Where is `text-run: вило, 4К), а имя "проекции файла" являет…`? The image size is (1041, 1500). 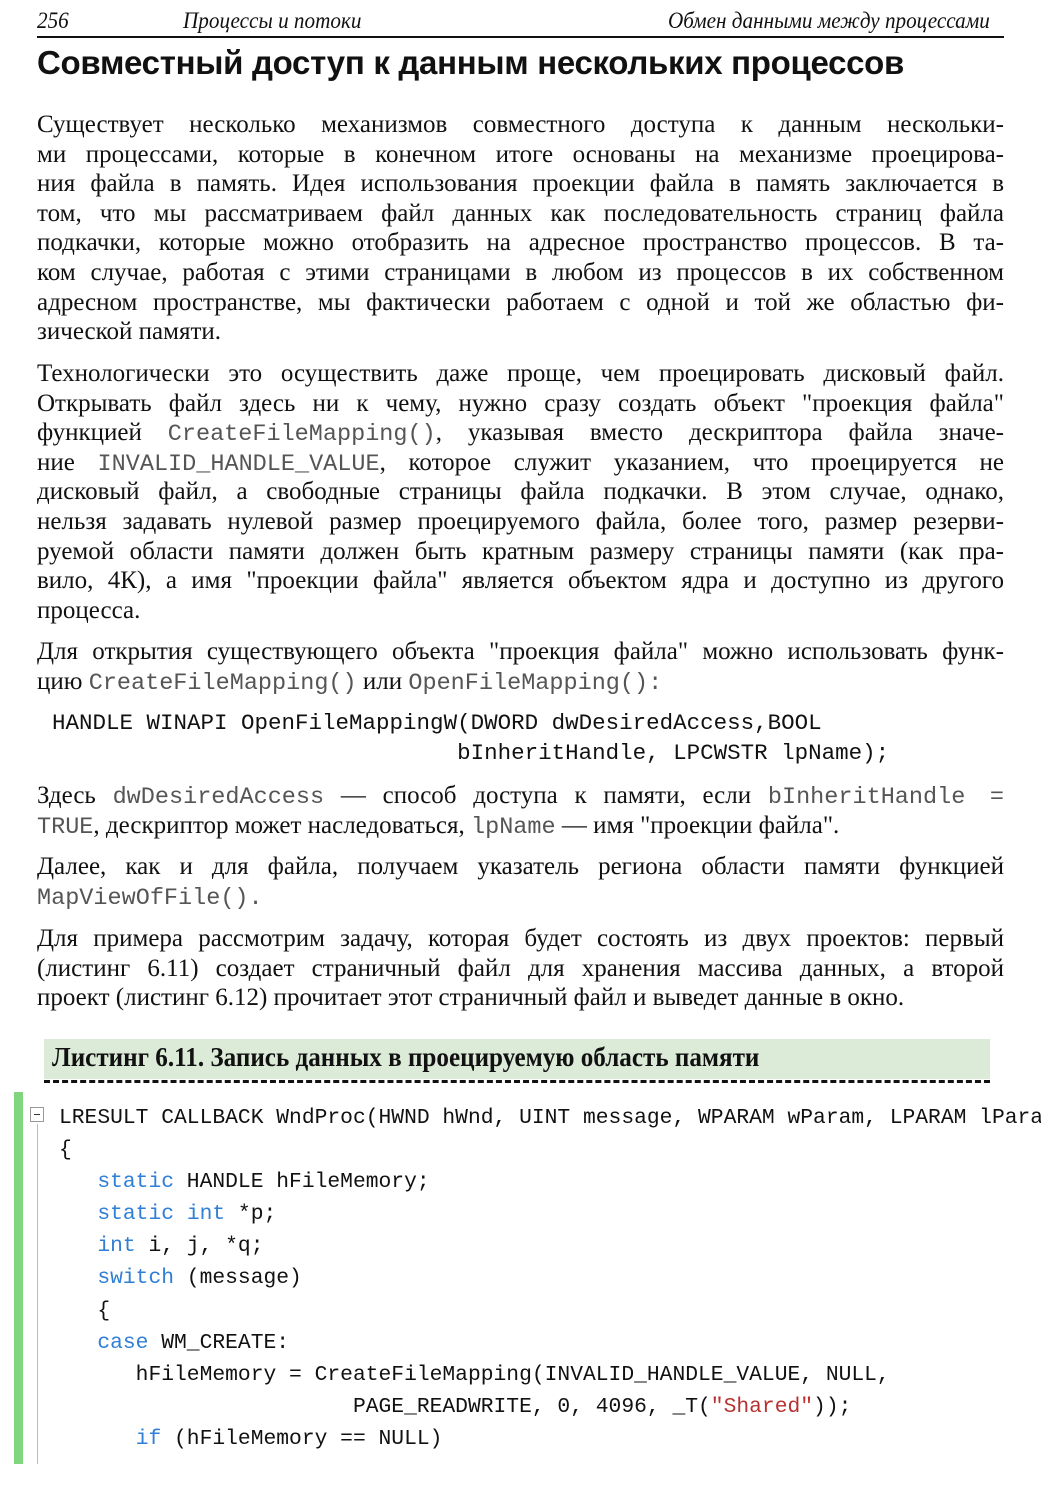
text-run: вило, 4К), а имя "проекции файла" являет… is located at coordinates (520, 581).